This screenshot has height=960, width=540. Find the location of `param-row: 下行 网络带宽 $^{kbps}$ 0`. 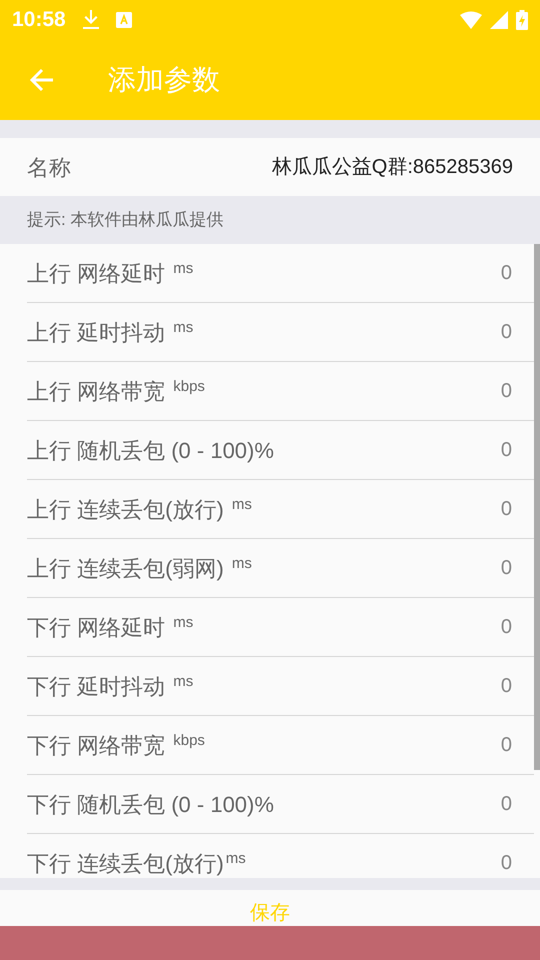

param-row: 下行 网络带宽 $^{kbps}$ 0 is located at coordinates (280, 745).